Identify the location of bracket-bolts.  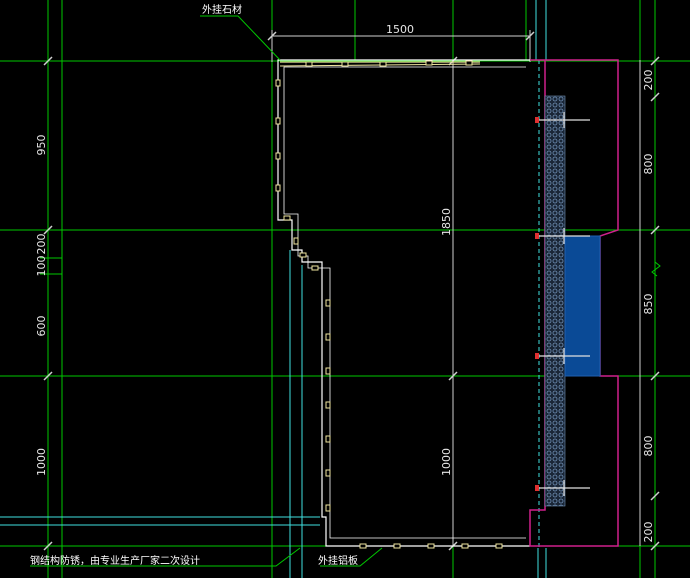
(537, 304).